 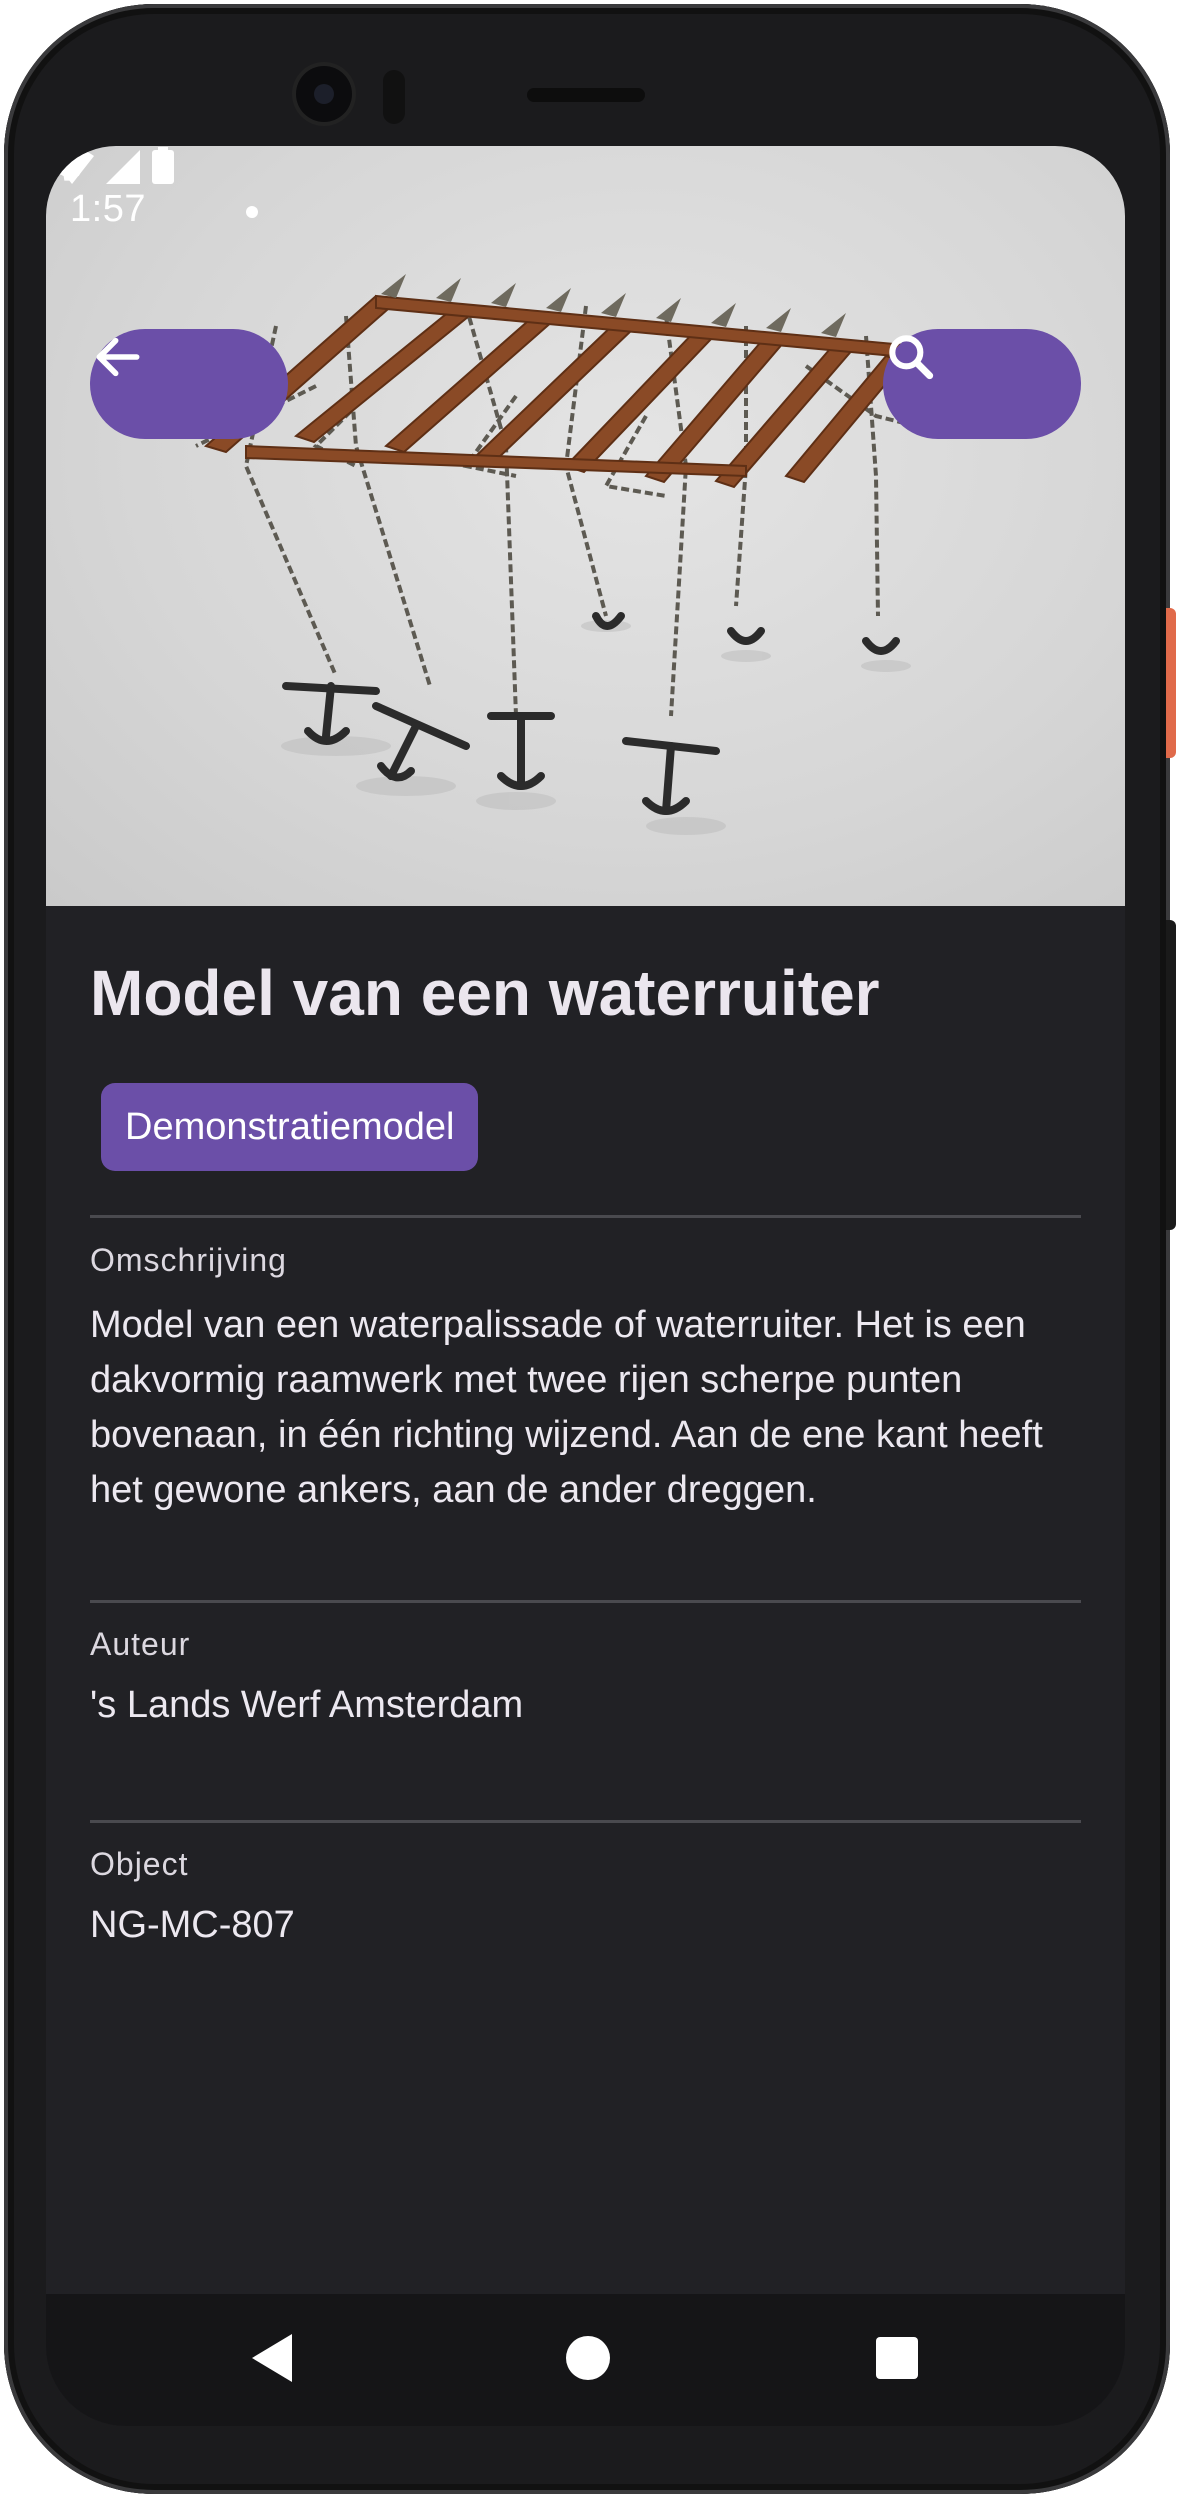 What do you see at coordinates (897, 2358) in the screenshot?
I see `nav-recents-icon` at bounding box center [897, 2358].